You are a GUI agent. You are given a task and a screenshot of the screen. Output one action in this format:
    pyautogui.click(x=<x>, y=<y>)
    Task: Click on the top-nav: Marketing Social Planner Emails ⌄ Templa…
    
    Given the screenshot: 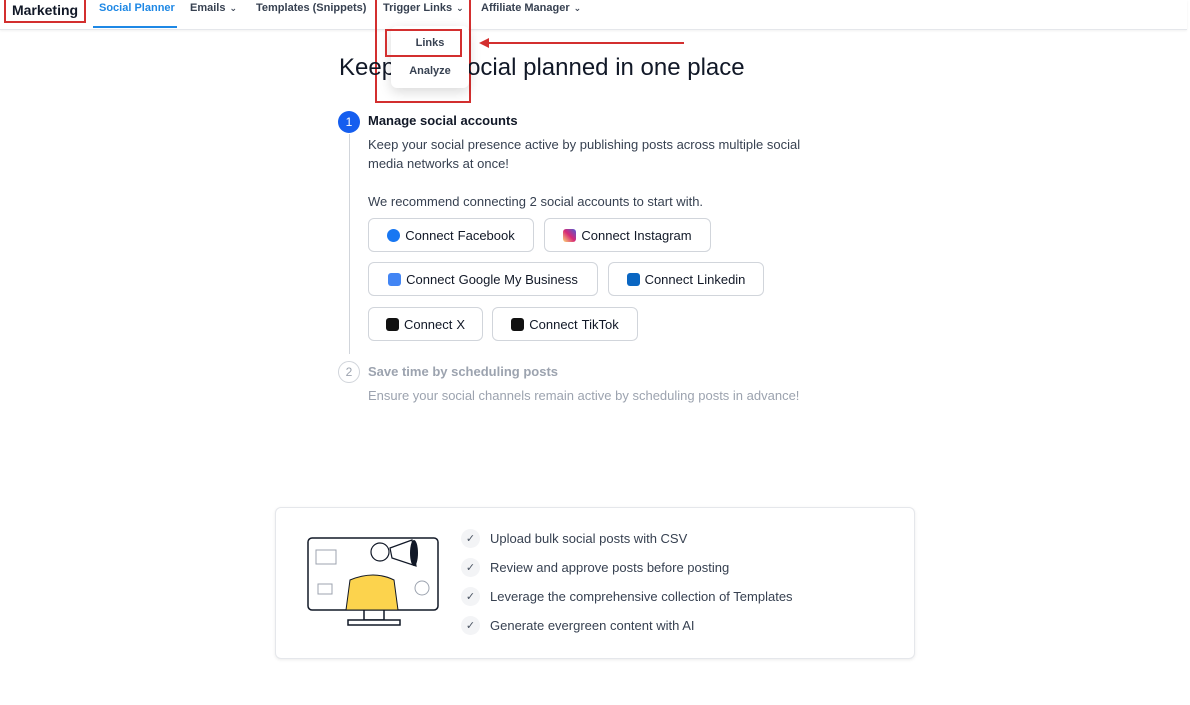 What is the action you would take?
    pyautogui.click(x=593, y=15)
    